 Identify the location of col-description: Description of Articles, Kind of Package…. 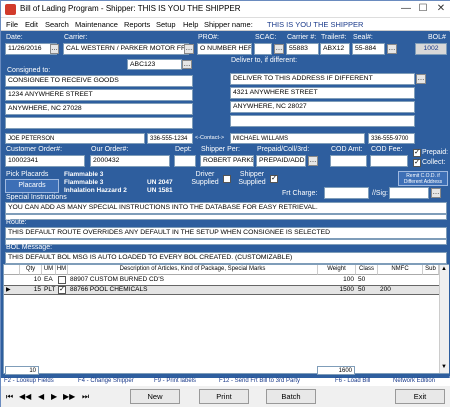
(193, 270).